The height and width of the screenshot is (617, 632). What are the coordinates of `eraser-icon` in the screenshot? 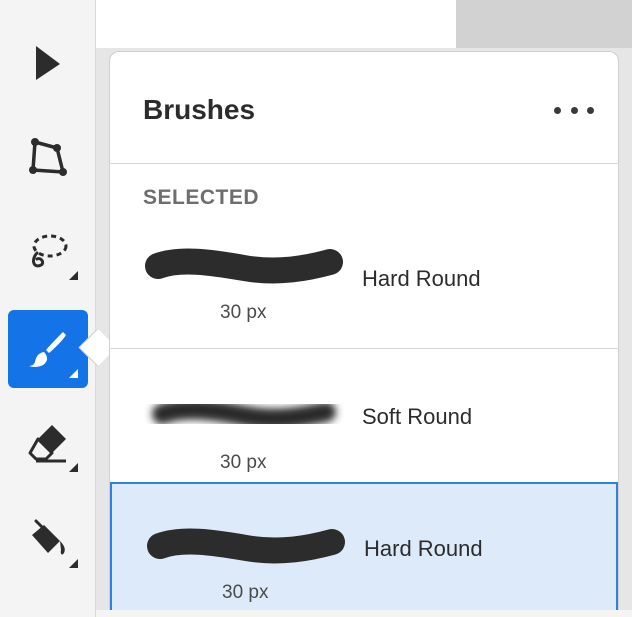 It's located at (47, 444).